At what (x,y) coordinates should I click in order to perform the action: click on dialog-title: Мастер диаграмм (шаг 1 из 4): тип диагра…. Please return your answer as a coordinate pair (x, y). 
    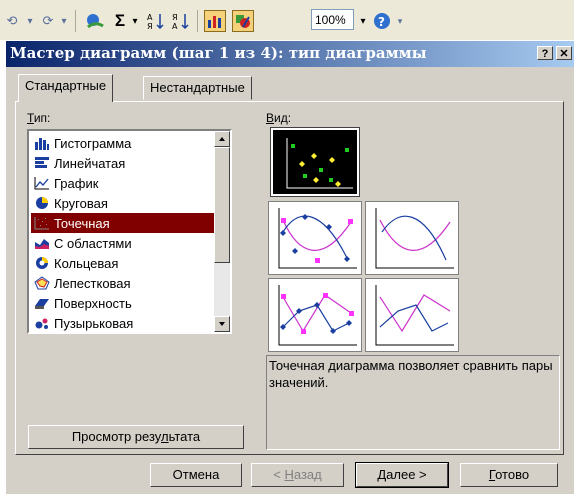
    Looking at the image, I should click on (218, 53).